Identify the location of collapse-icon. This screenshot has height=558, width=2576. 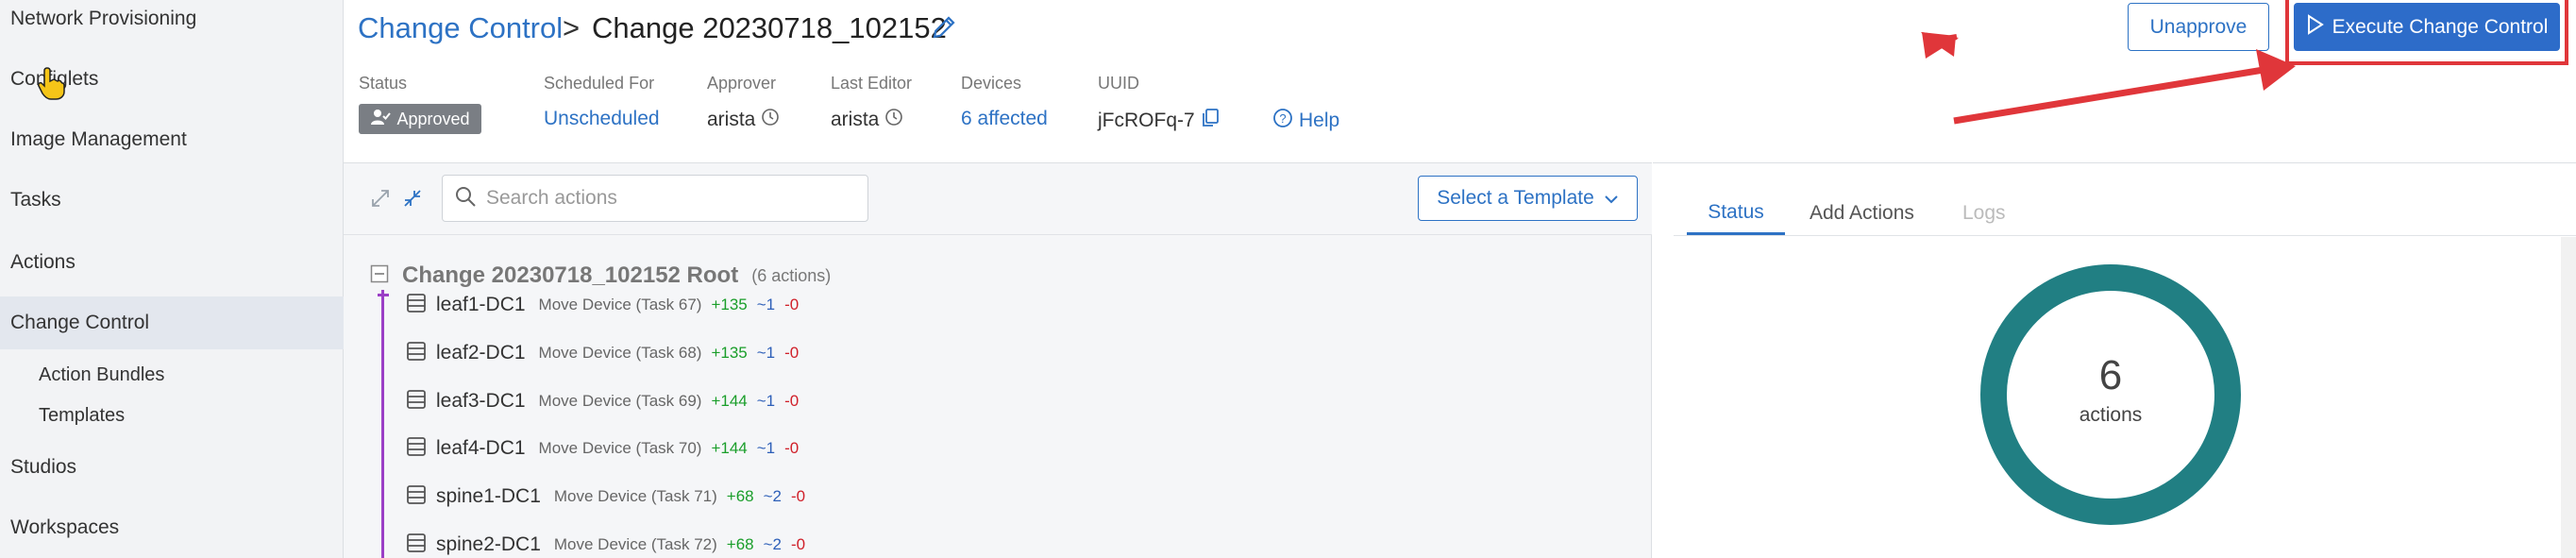
(413, 200).